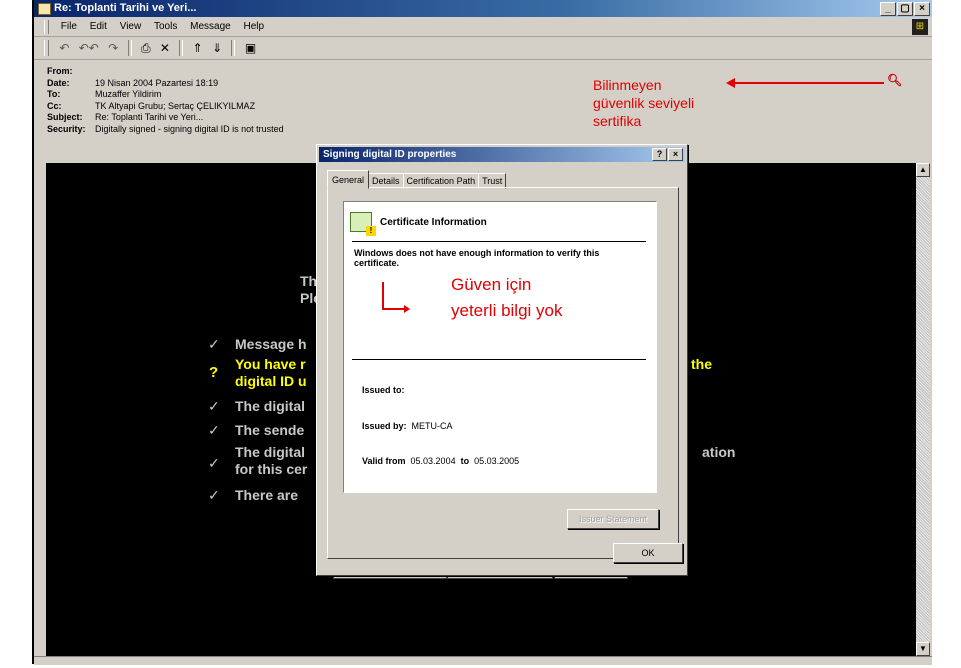 The width and height of the screenshot is (961, 668). What do you see at coordinates (60, 71) in the screenshot?
I see `from-label: From:` at bounding box center [60, 71].